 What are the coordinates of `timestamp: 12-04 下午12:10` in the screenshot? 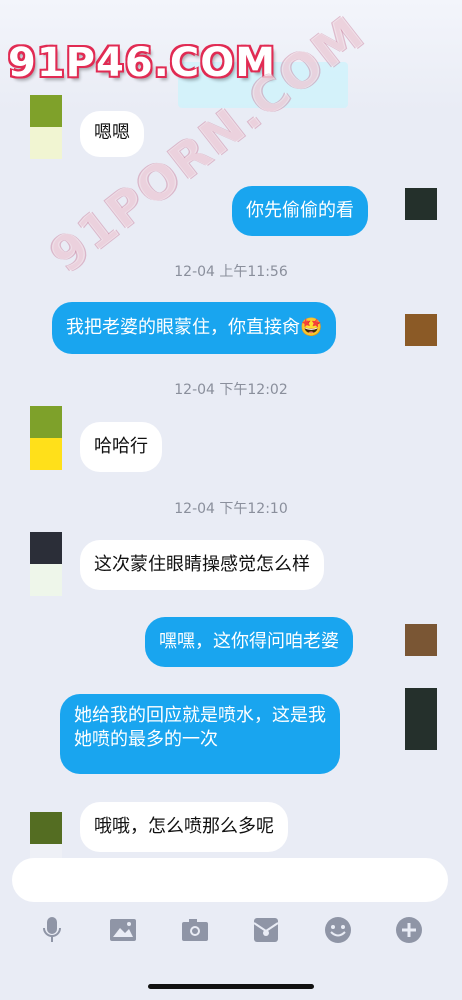 It's located at (231, 509).